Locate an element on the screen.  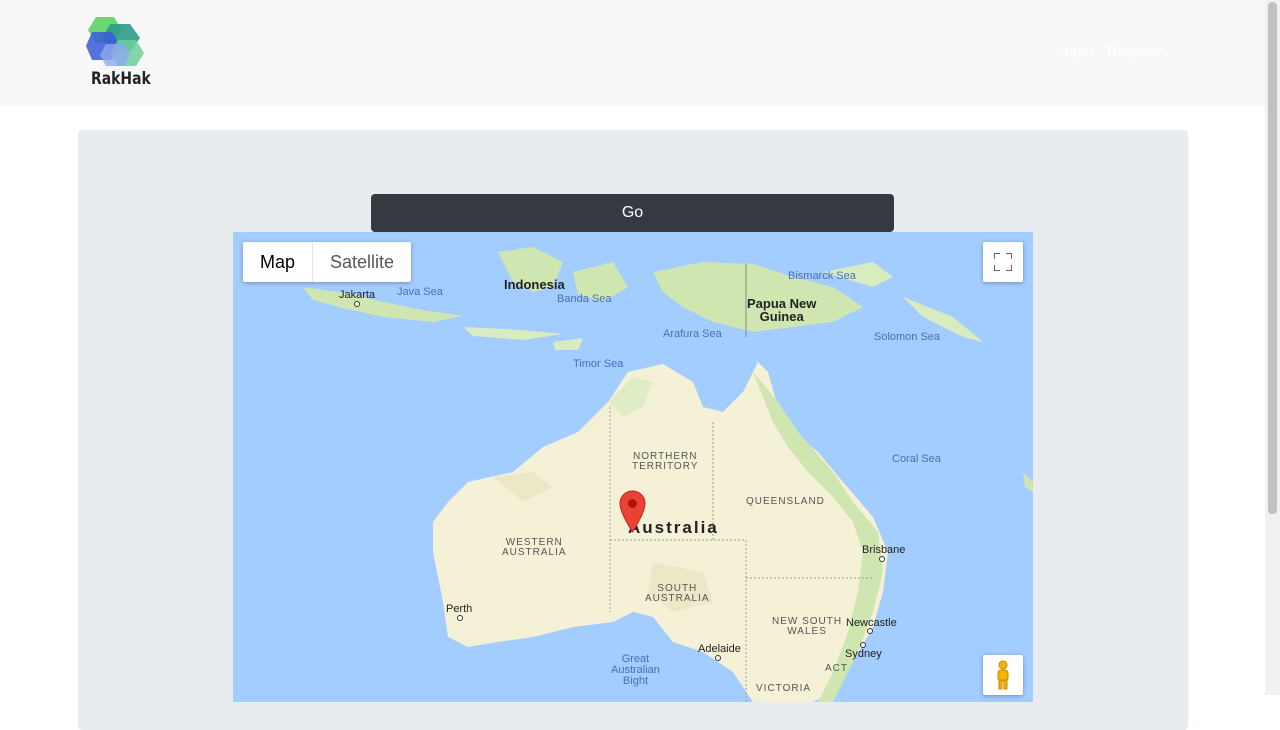
nav-links: Login Register is located at coordinates (1109, 51).